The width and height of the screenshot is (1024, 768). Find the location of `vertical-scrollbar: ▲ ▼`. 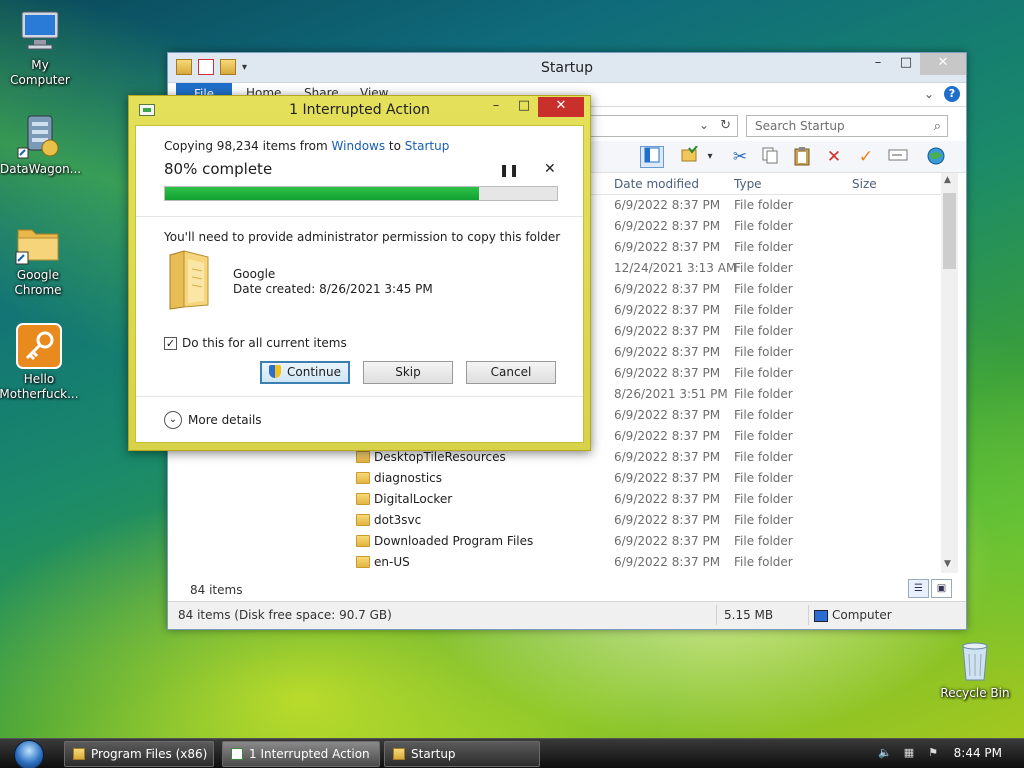

vertical-scrollbar: ▲ ▼ is located at coordinates (949, 373).